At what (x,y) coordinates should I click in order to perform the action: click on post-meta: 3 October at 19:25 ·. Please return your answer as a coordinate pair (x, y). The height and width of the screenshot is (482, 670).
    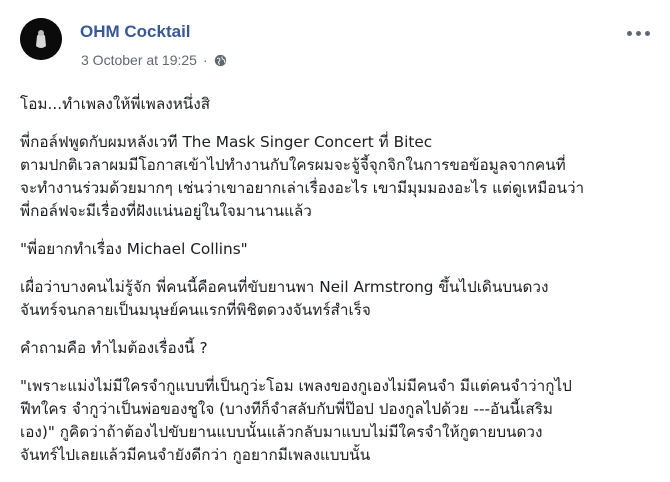
    Looking at the image, I should click on (154, 60).